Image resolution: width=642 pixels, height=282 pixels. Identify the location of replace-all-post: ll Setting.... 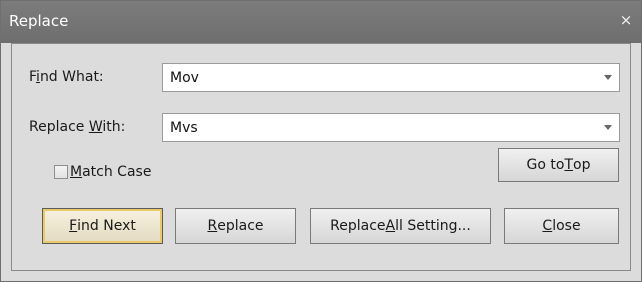
(433, 226).